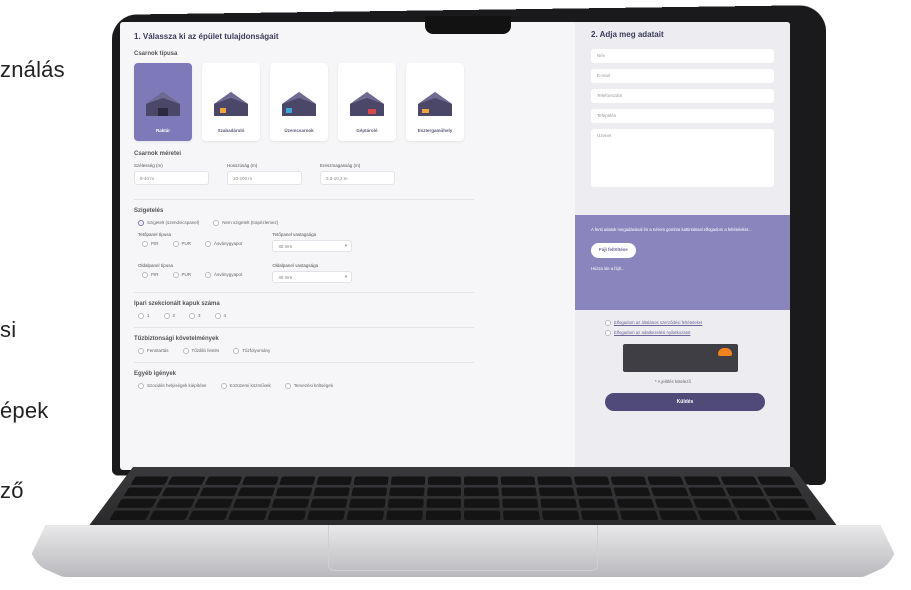 This screenshot has width=911, height=590. What do you see at coordinates (150, 244) in the screenshot?
I see `roof-option-pir: PIR` at bounding box center [150, 244].